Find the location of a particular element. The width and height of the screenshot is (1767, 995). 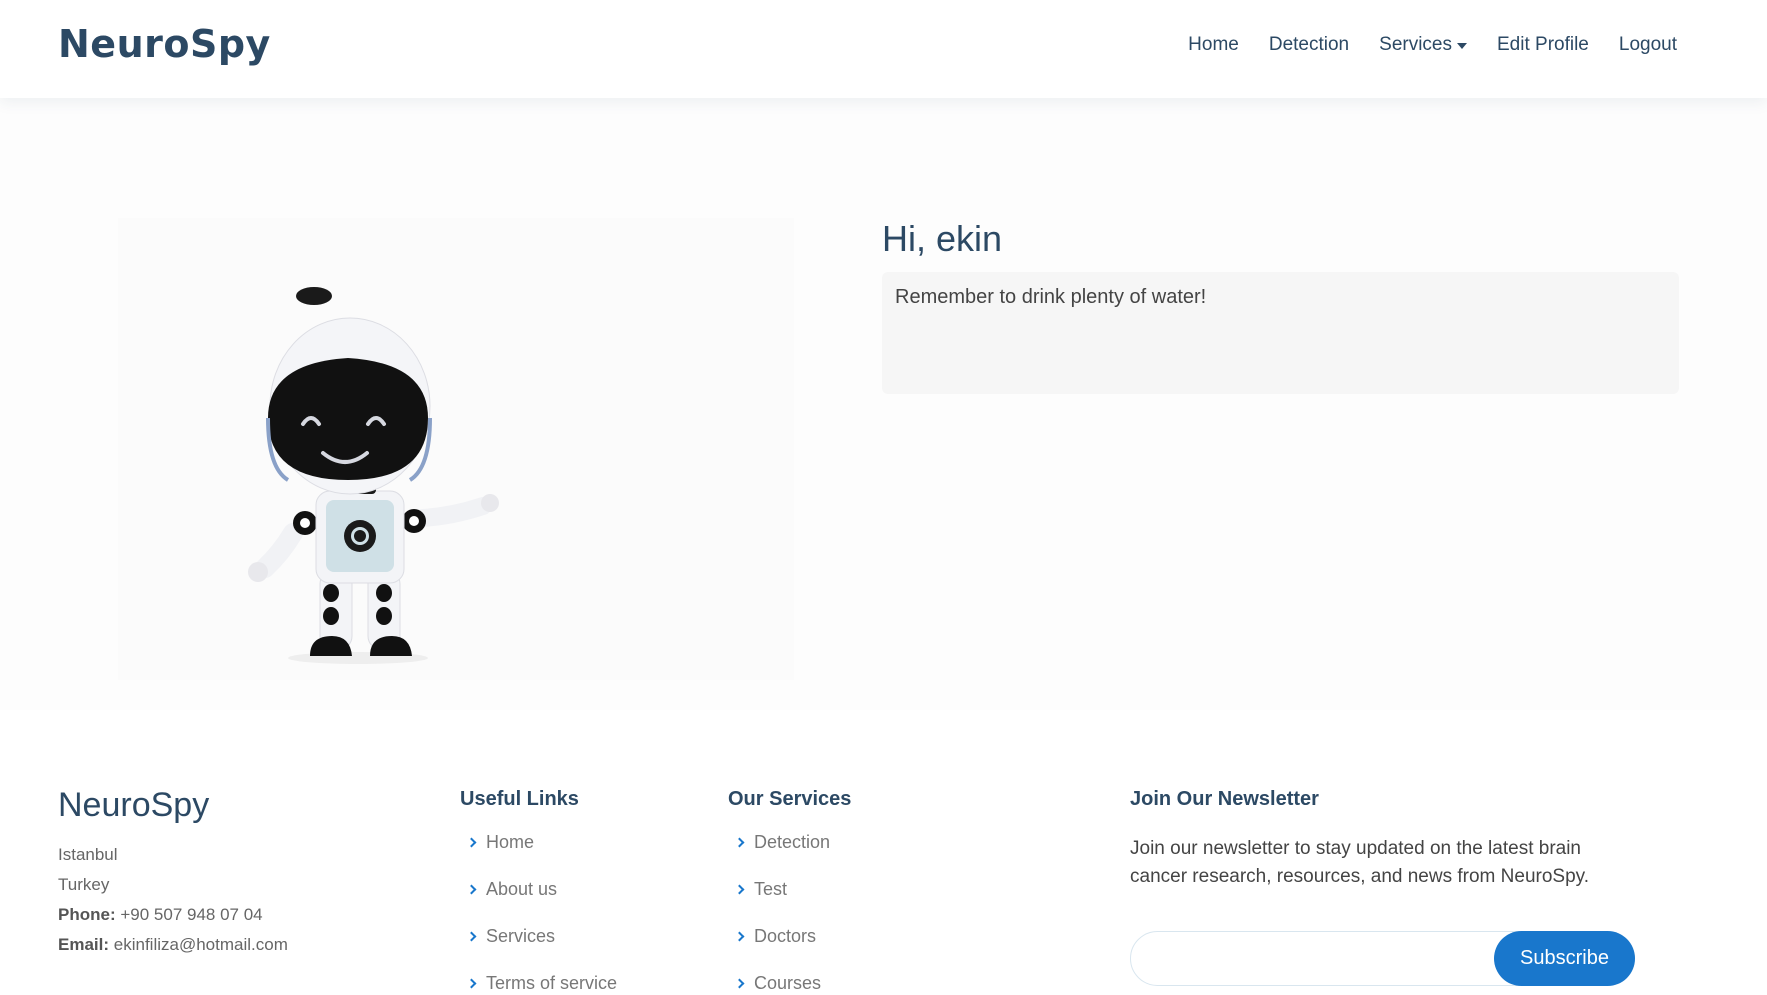

our-services-heading: Our Services is located at coordinates (790, 799).